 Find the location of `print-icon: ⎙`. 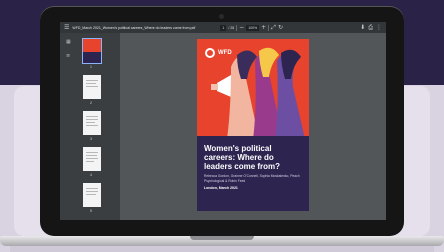

print-icon: ⎙ is located at coordinates (370, 27).